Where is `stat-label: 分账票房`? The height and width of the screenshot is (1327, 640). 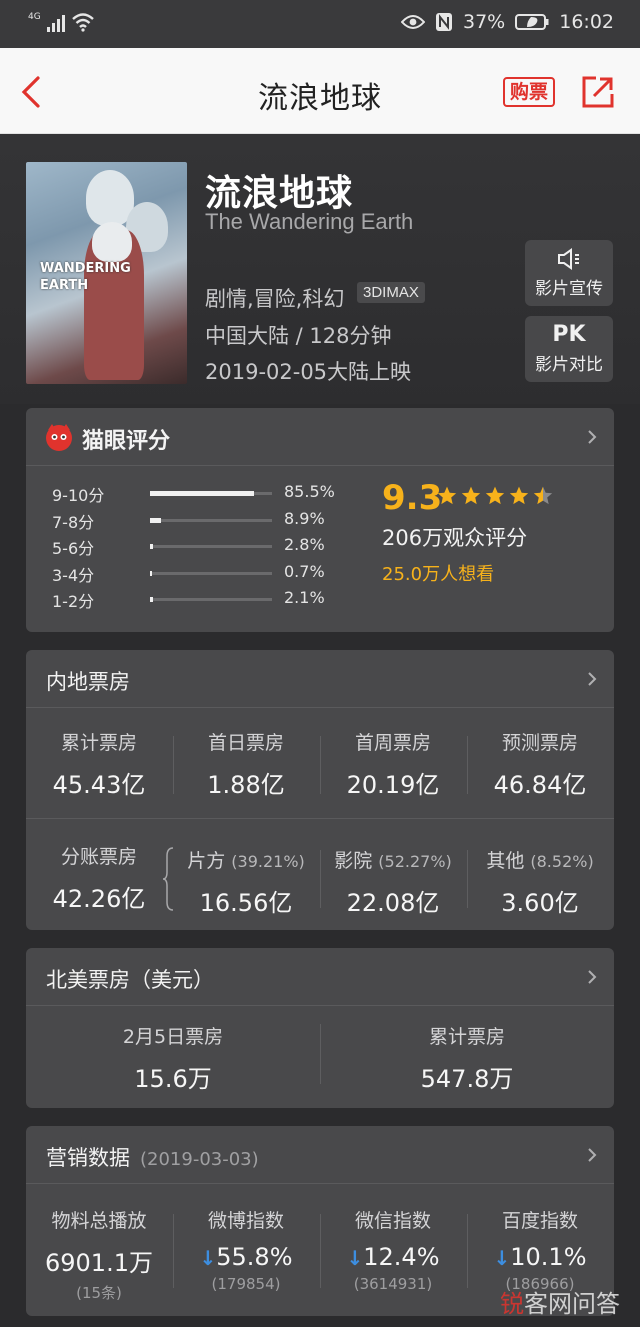 stat-label: 分账票房 is located at coordinates (98, 857).